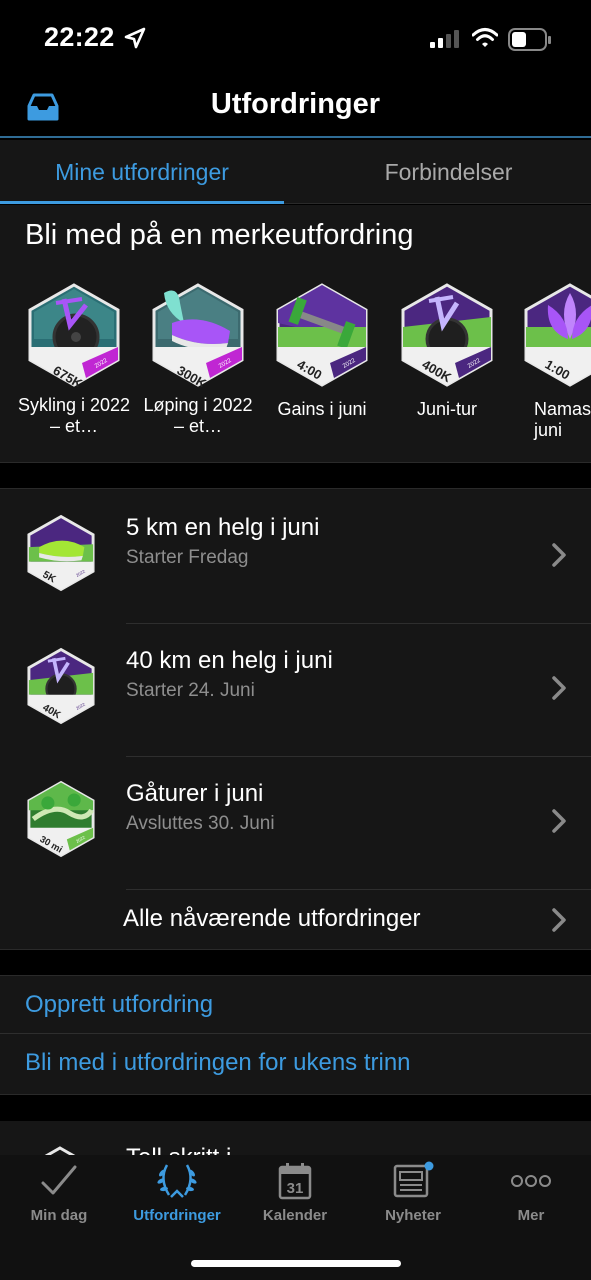 This screenshot has height=1280, width=591. I want to click on wifi-icon, so click(485, 37).